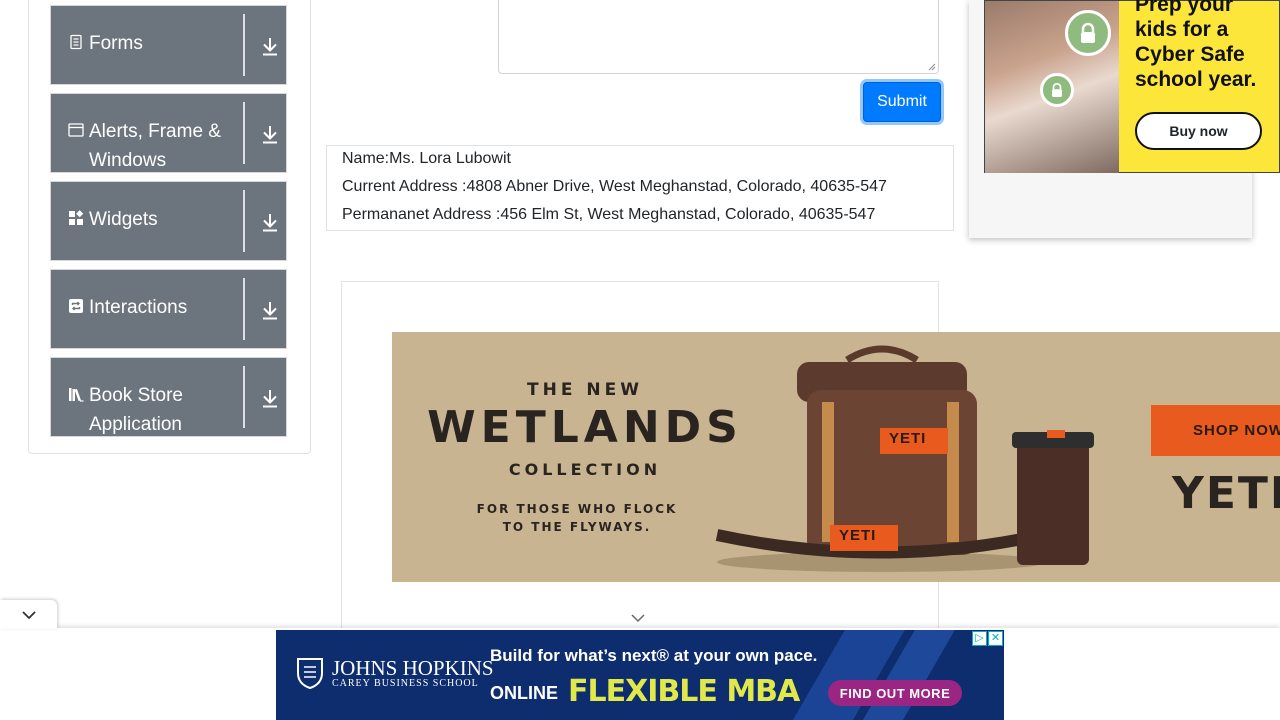  What do you see at coordinates (904, 458) in the screenshot?
I see `cooler-product-image` at bounding box center [904, 458].